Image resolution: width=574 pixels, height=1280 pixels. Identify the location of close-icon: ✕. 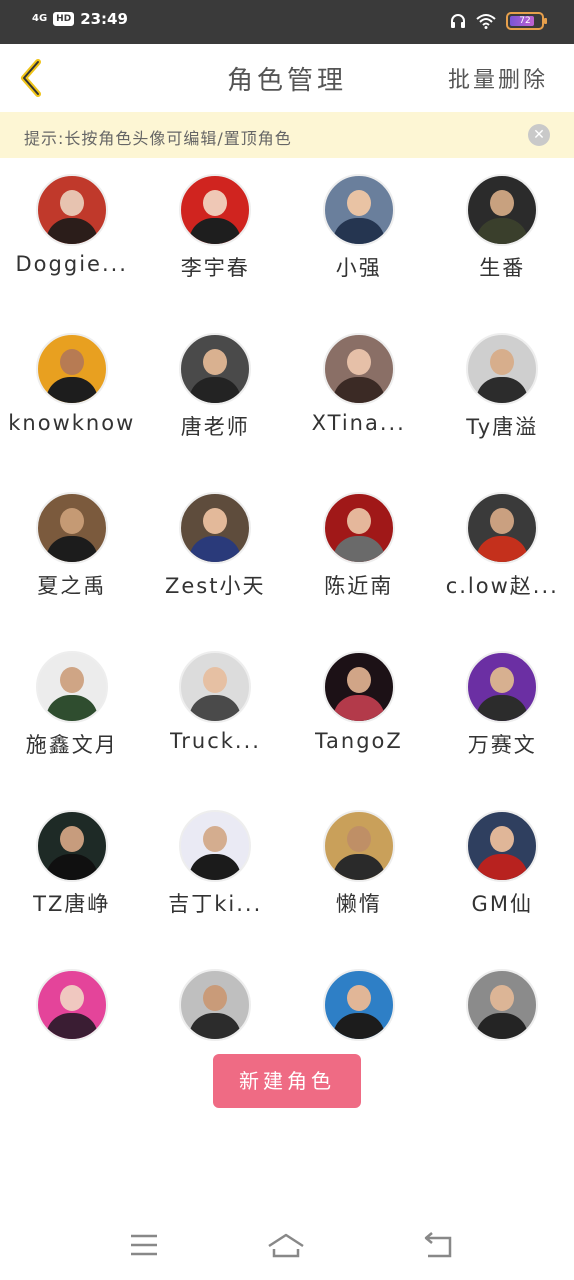
(539, 135).